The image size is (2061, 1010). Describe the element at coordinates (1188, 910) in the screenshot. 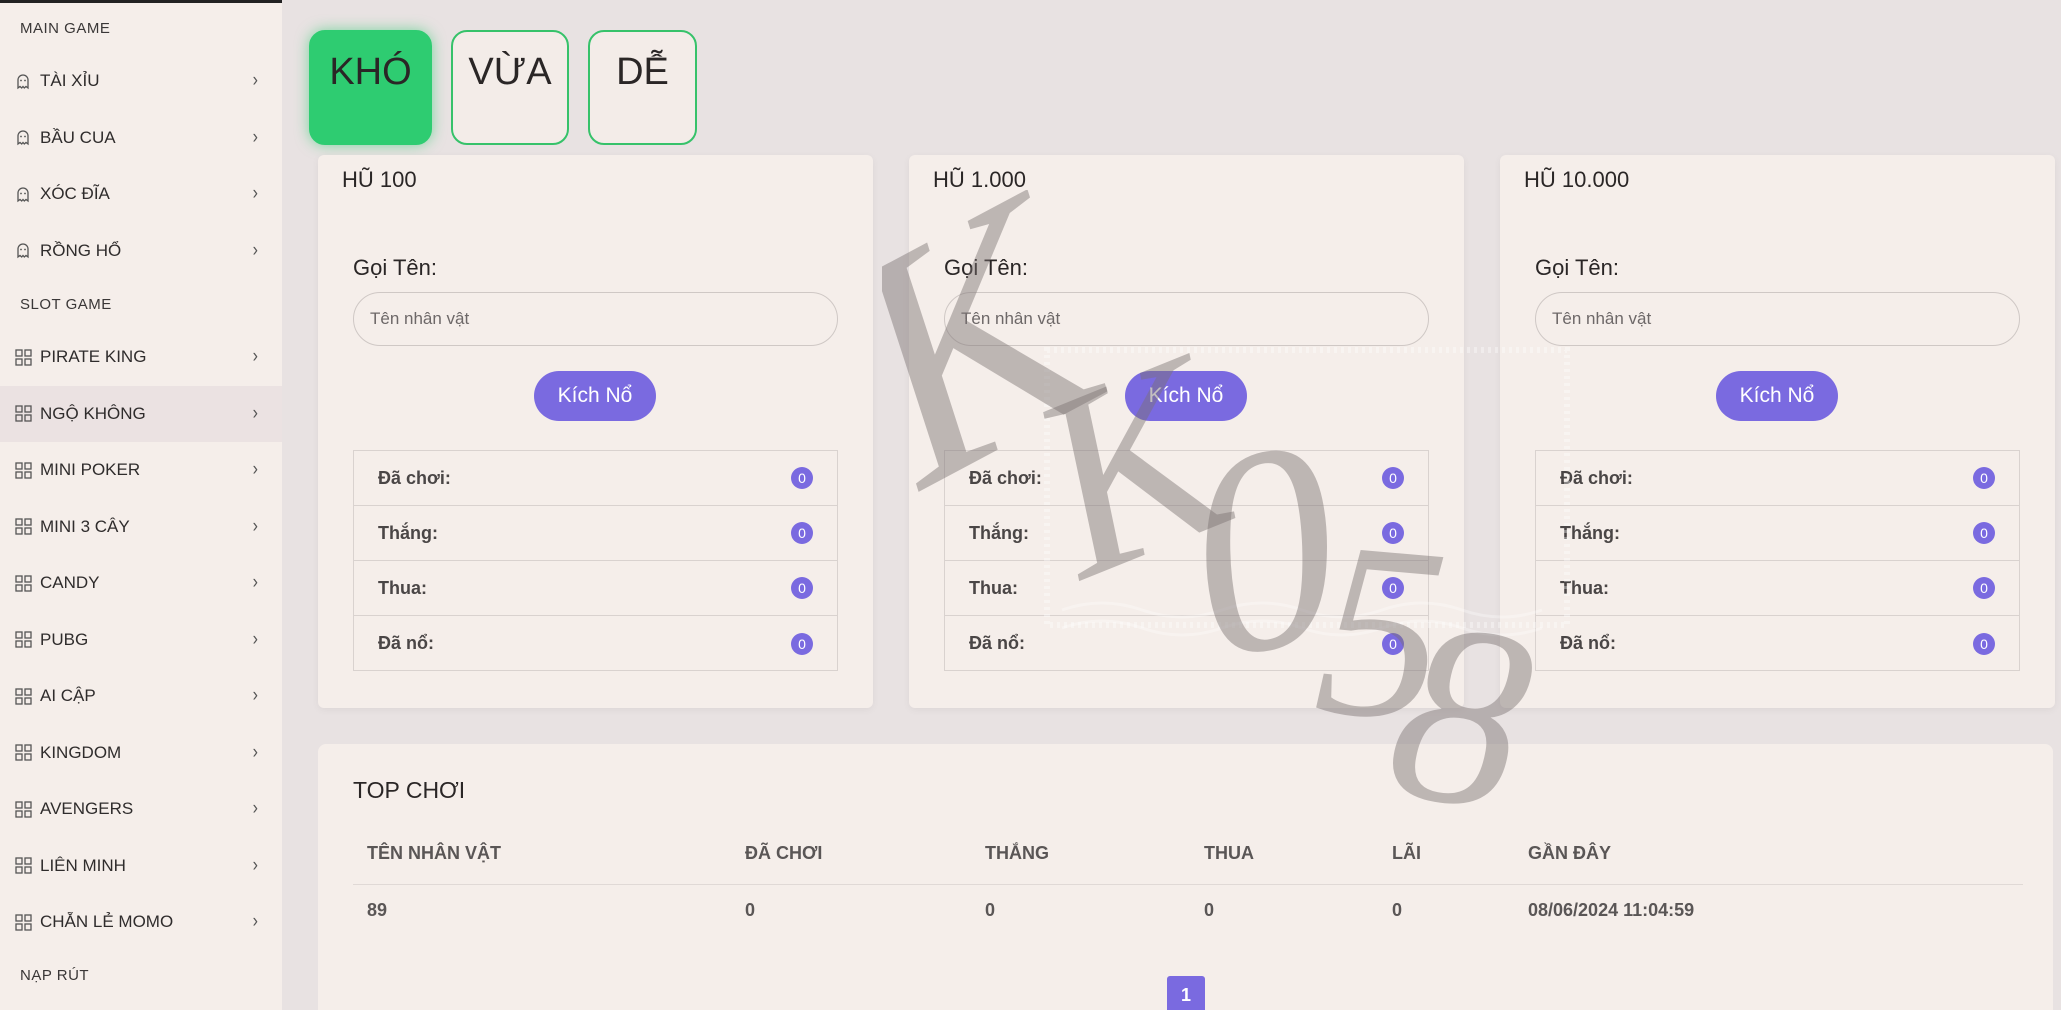

I see `table-row: 89 0 0 0 0 08/06/2024 11:04:59` at that location.